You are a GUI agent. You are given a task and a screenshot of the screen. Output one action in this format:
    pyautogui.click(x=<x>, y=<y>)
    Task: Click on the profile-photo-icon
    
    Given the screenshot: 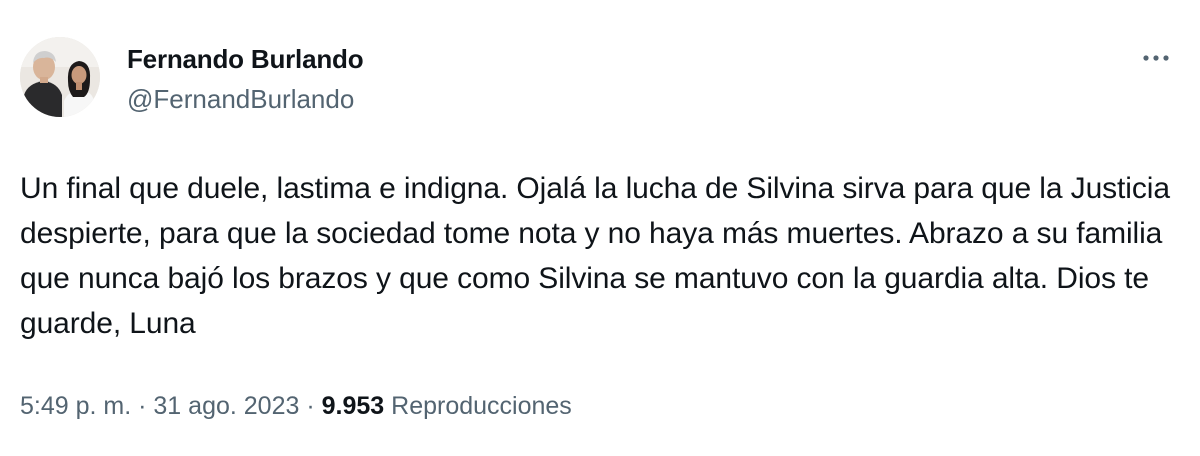 What is the action you would take?
    pyautogui.click(x=60, y=77)
    